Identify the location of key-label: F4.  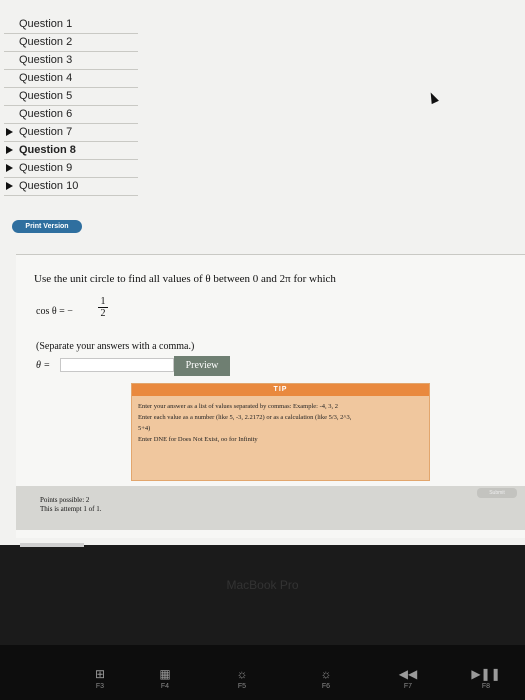
(165, 686).